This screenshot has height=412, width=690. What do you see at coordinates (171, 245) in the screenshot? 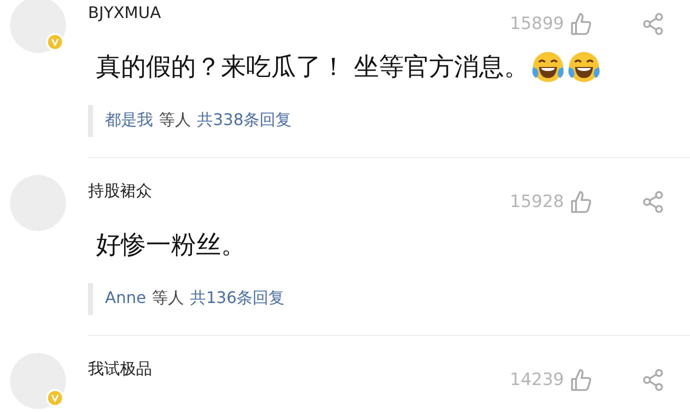
I see `comment-text: 好惨一粉丝。` at bounding box center [171, 245].